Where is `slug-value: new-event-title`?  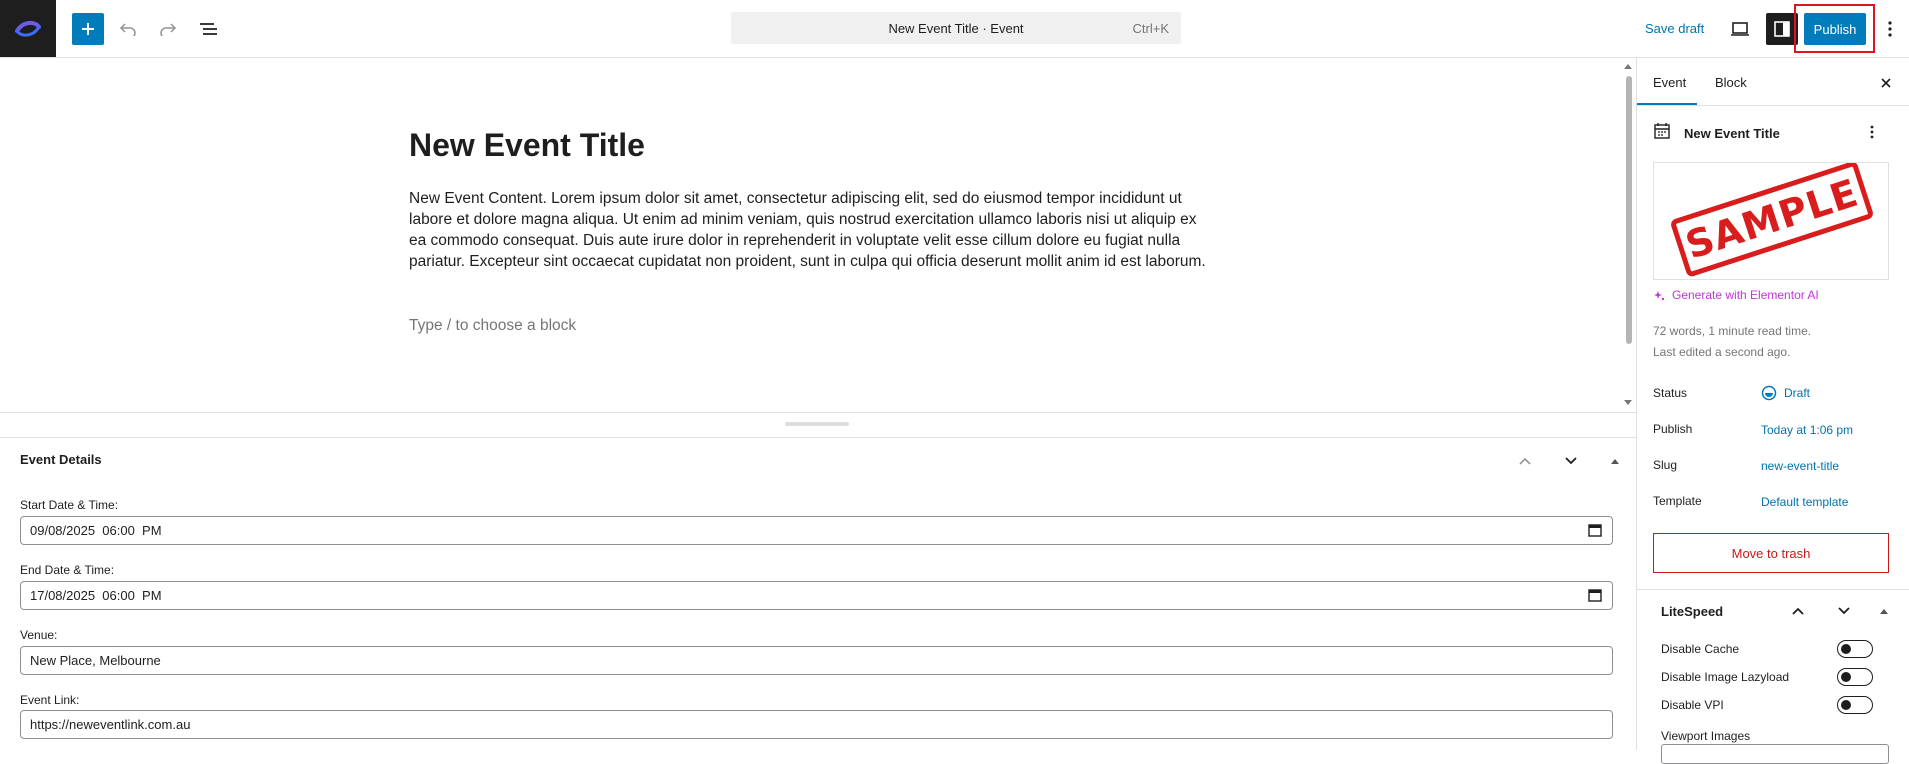
slug-value: new-event-title is located at coordinates (1800, 466).